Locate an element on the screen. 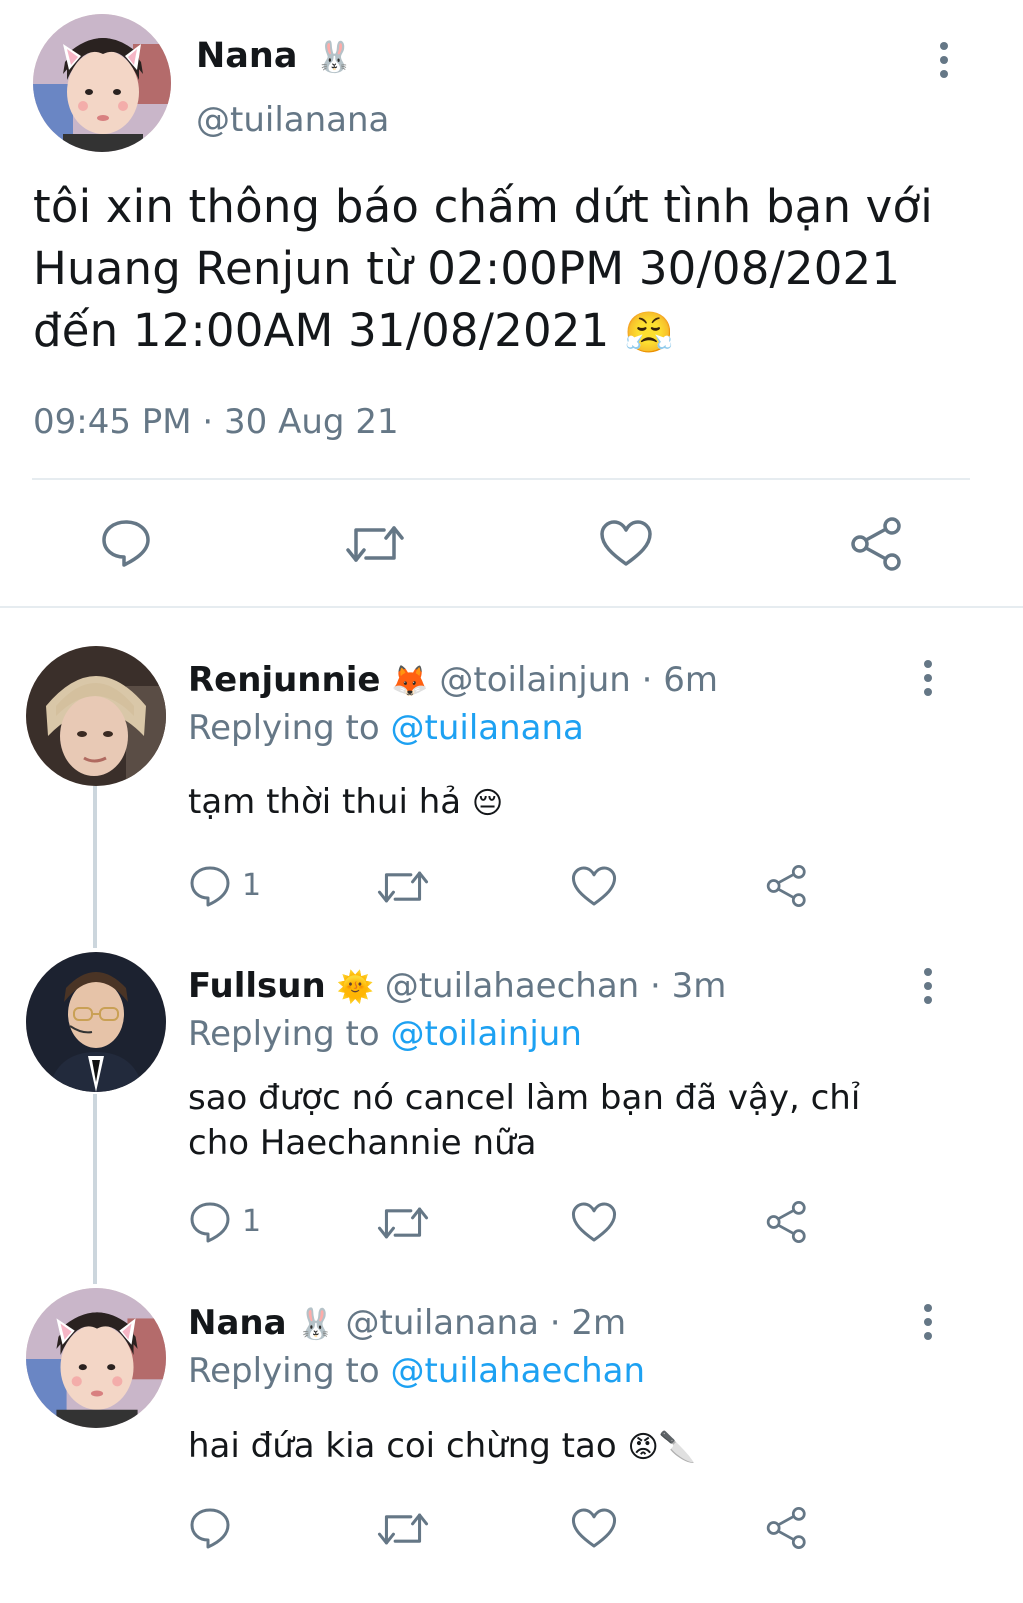 This screenshot has width=1023, height=1603. reply-header: Fullsun 🌞 @tuilahaechan · 3m is located at coordinates (457, 986).